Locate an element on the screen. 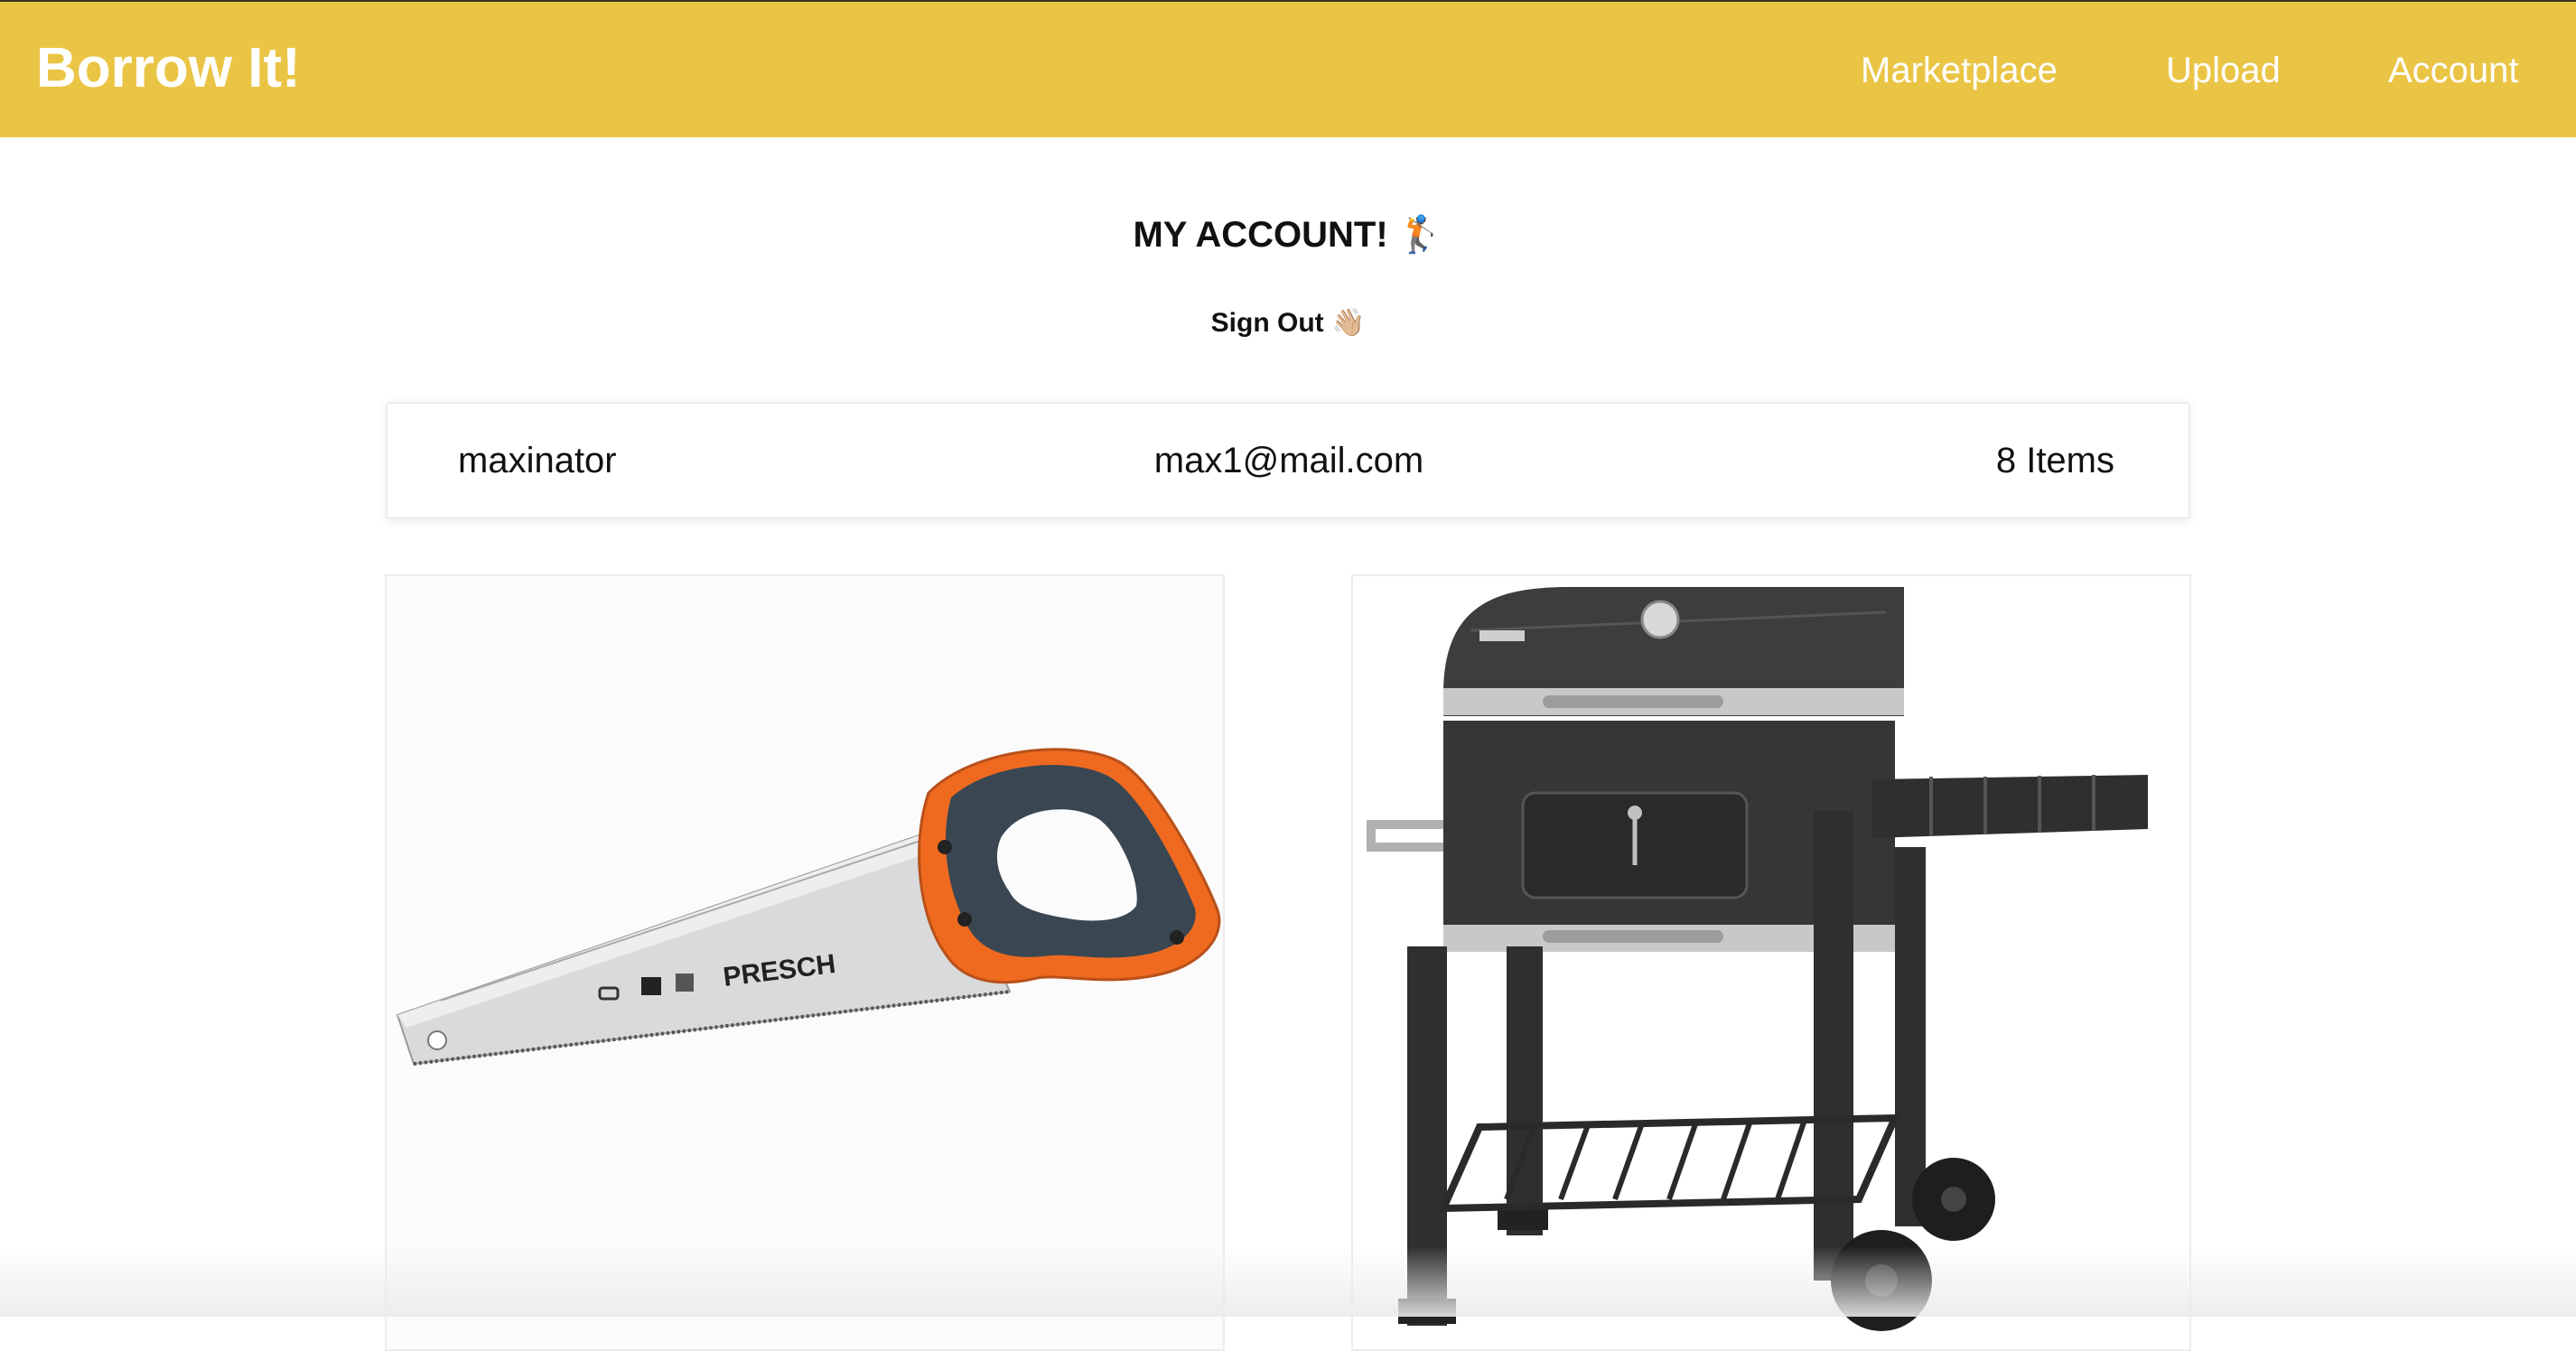 The image size is (2576, 1351). sign-out-button: Sign Out 👋🏼 is located at coordinates (1288, 323).